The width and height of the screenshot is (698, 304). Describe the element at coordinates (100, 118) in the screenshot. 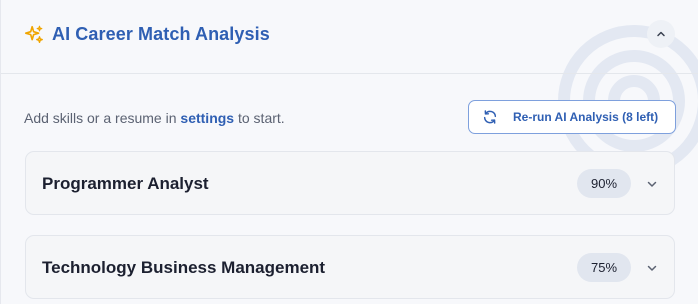

I see `hint-prefix: Add skills or a resume in` at that location.